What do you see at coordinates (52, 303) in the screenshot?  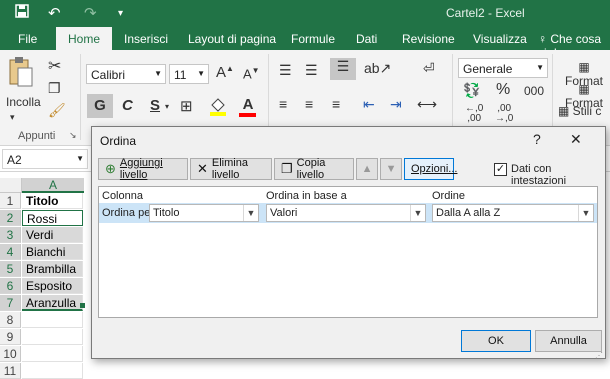 I see `table-cell: Aranzulla` at bounding box center [52, 303].